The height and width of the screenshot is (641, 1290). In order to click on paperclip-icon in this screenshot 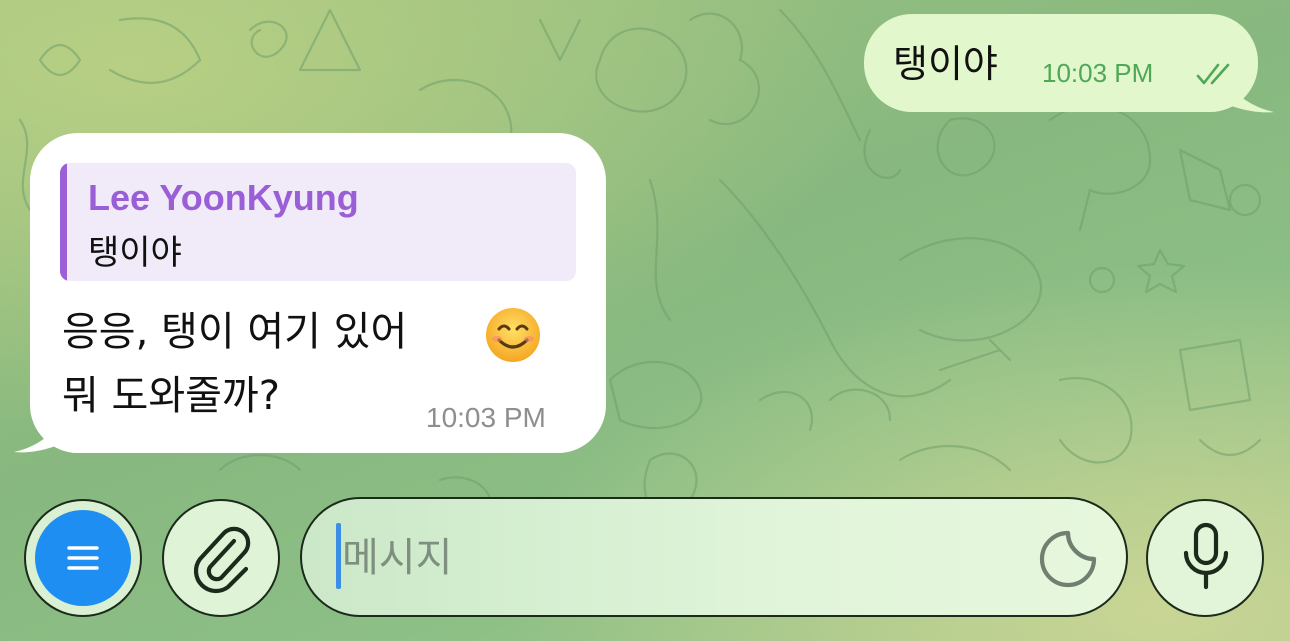, I will do `click(222, 560)`.